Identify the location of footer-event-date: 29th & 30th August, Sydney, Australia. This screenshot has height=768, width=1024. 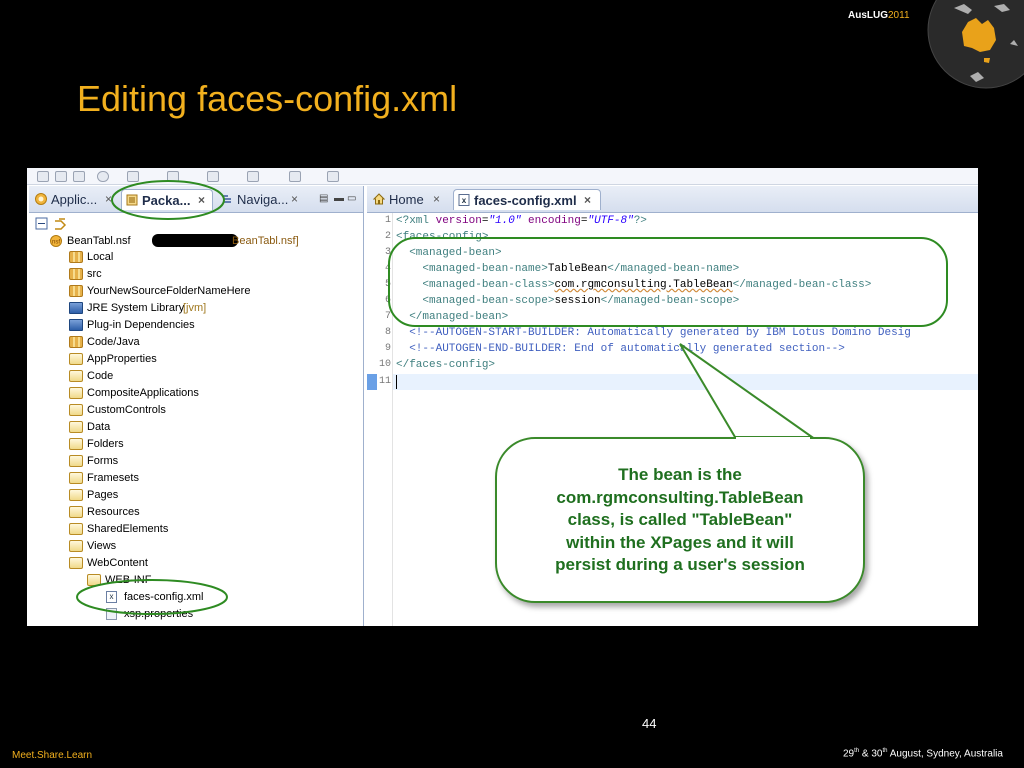
(923, 753).